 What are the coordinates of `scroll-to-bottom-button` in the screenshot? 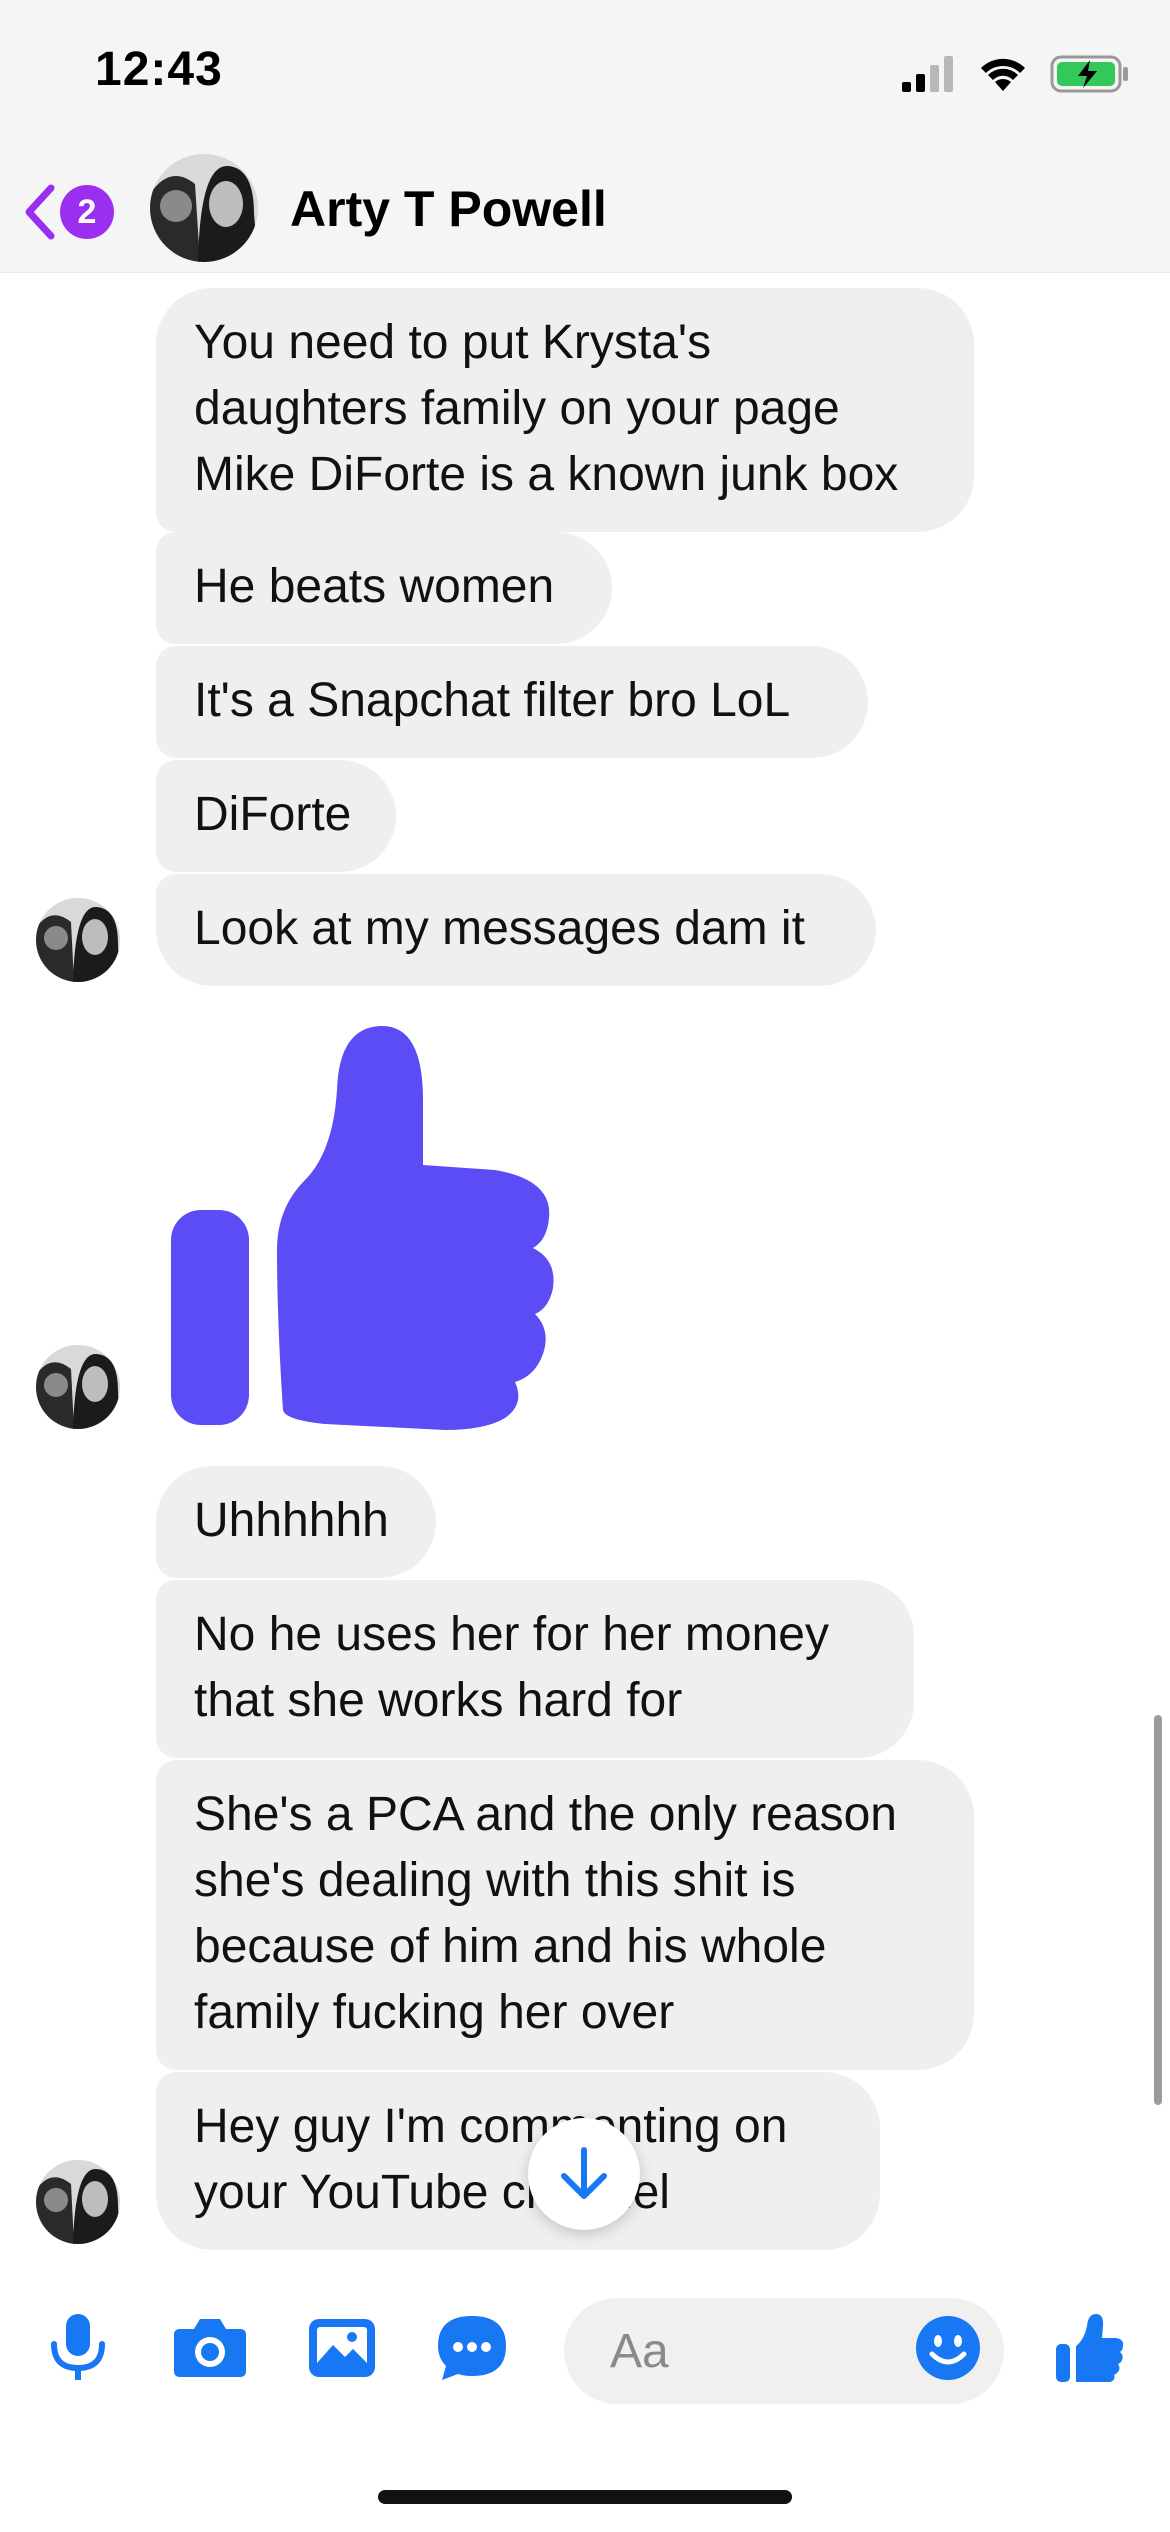 It's located at (584, 2174).